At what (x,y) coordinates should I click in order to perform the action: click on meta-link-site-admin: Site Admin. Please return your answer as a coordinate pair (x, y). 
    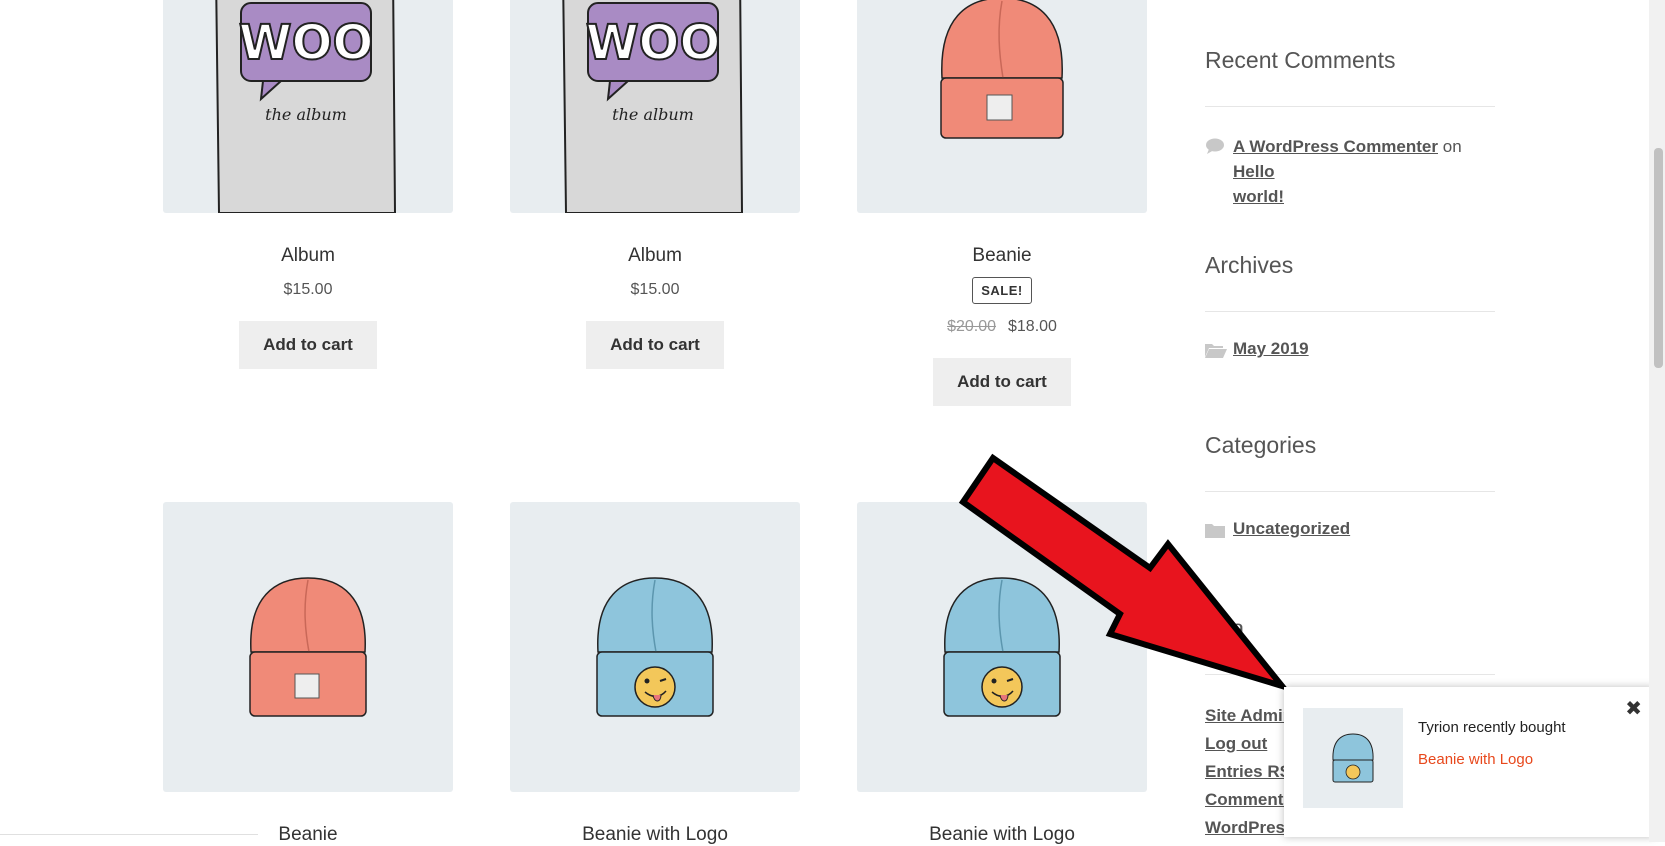
    Looking at the image, I should click on (1249, 715).